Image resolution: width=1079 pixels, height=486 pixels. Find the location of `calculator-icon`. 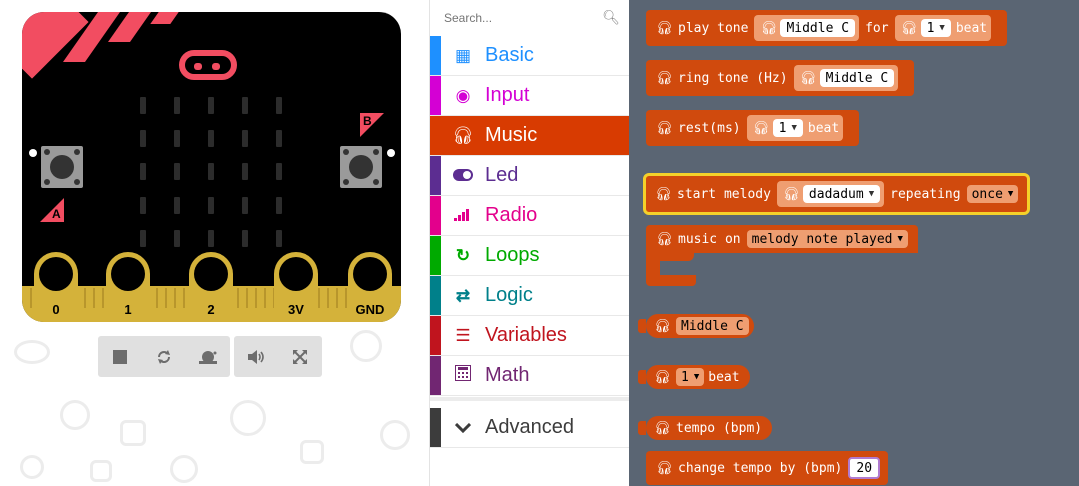

calculator-icon is located at coordinates (463, 375).